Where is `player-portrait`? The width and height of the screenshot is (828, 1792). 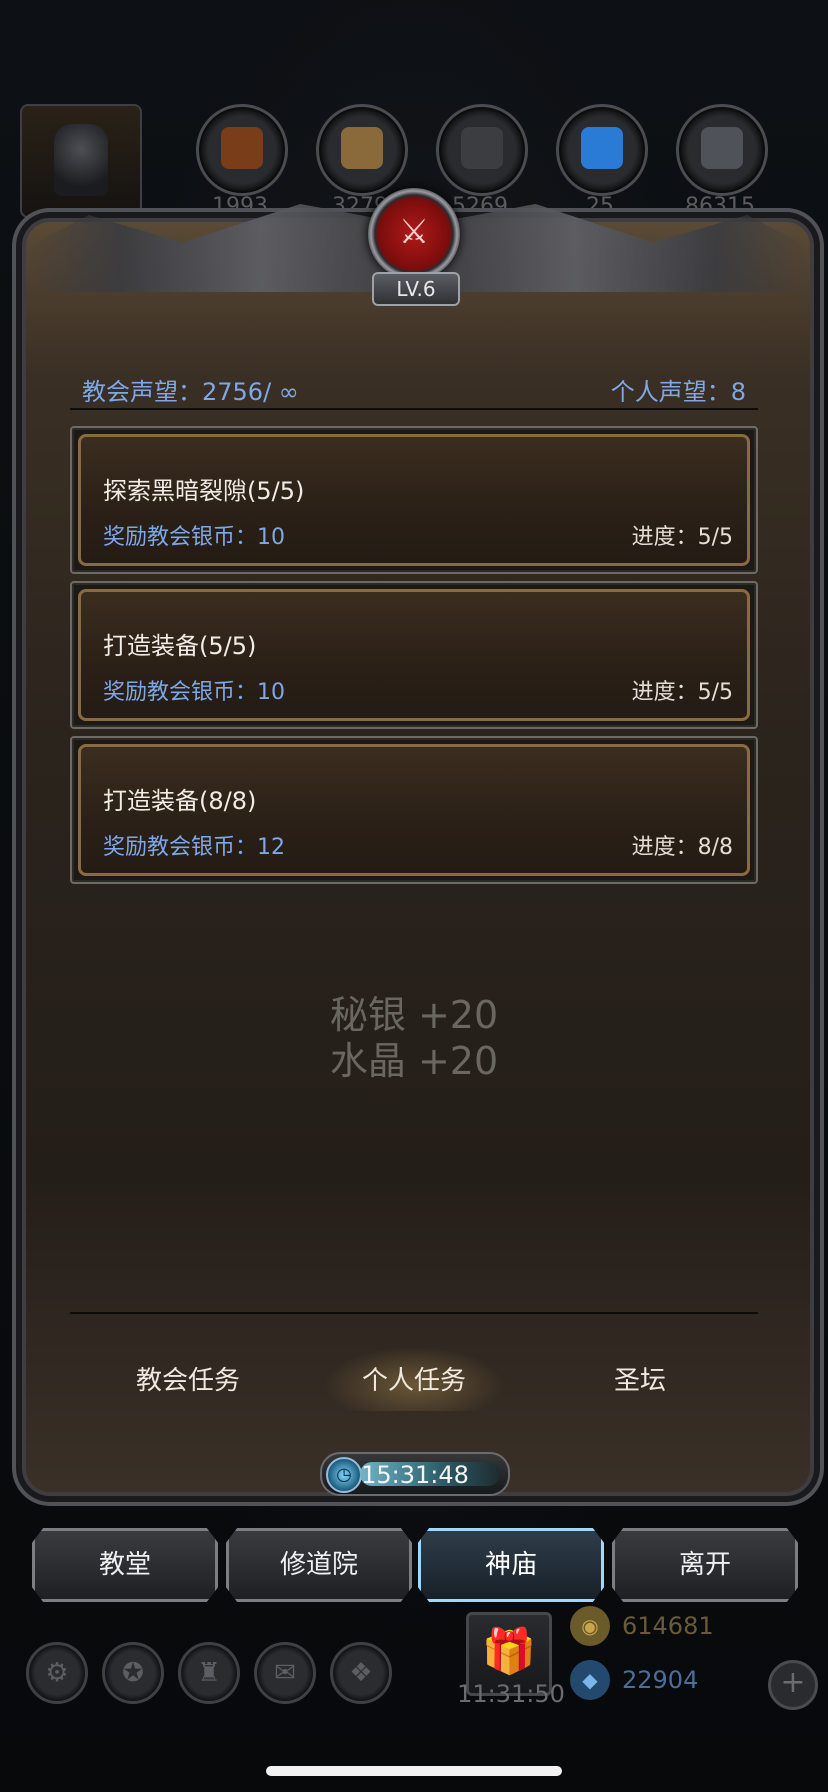
player-portrait is located at coordinates (81, 161).